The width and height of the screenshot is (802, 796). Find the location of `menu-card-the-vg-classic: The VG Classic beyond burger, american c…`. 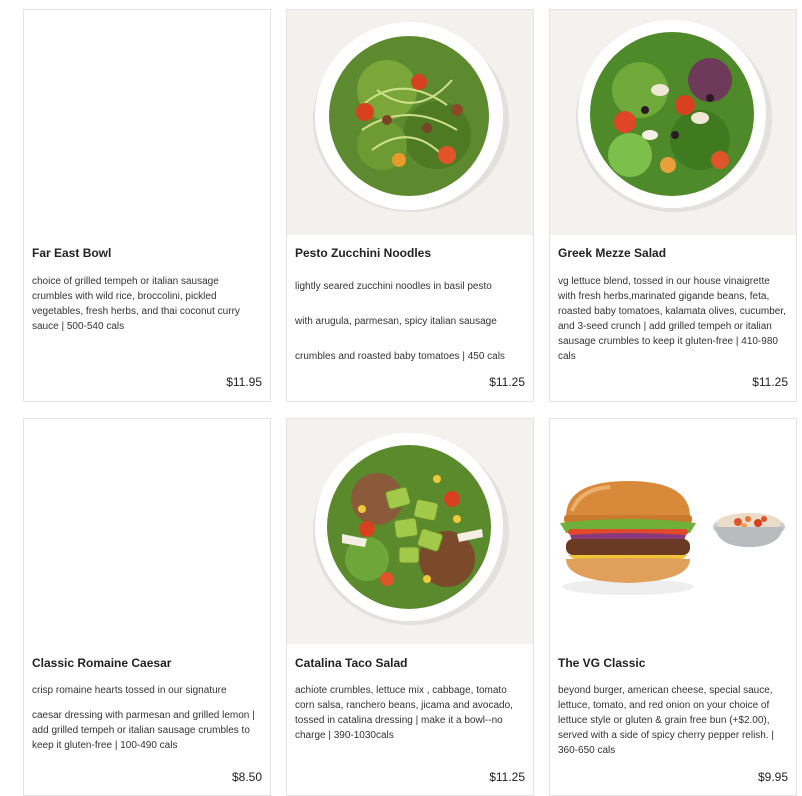

menu-card-the-vg-classic: The VG Classic beyond burger, american c… is located at coordinates (673, 607).